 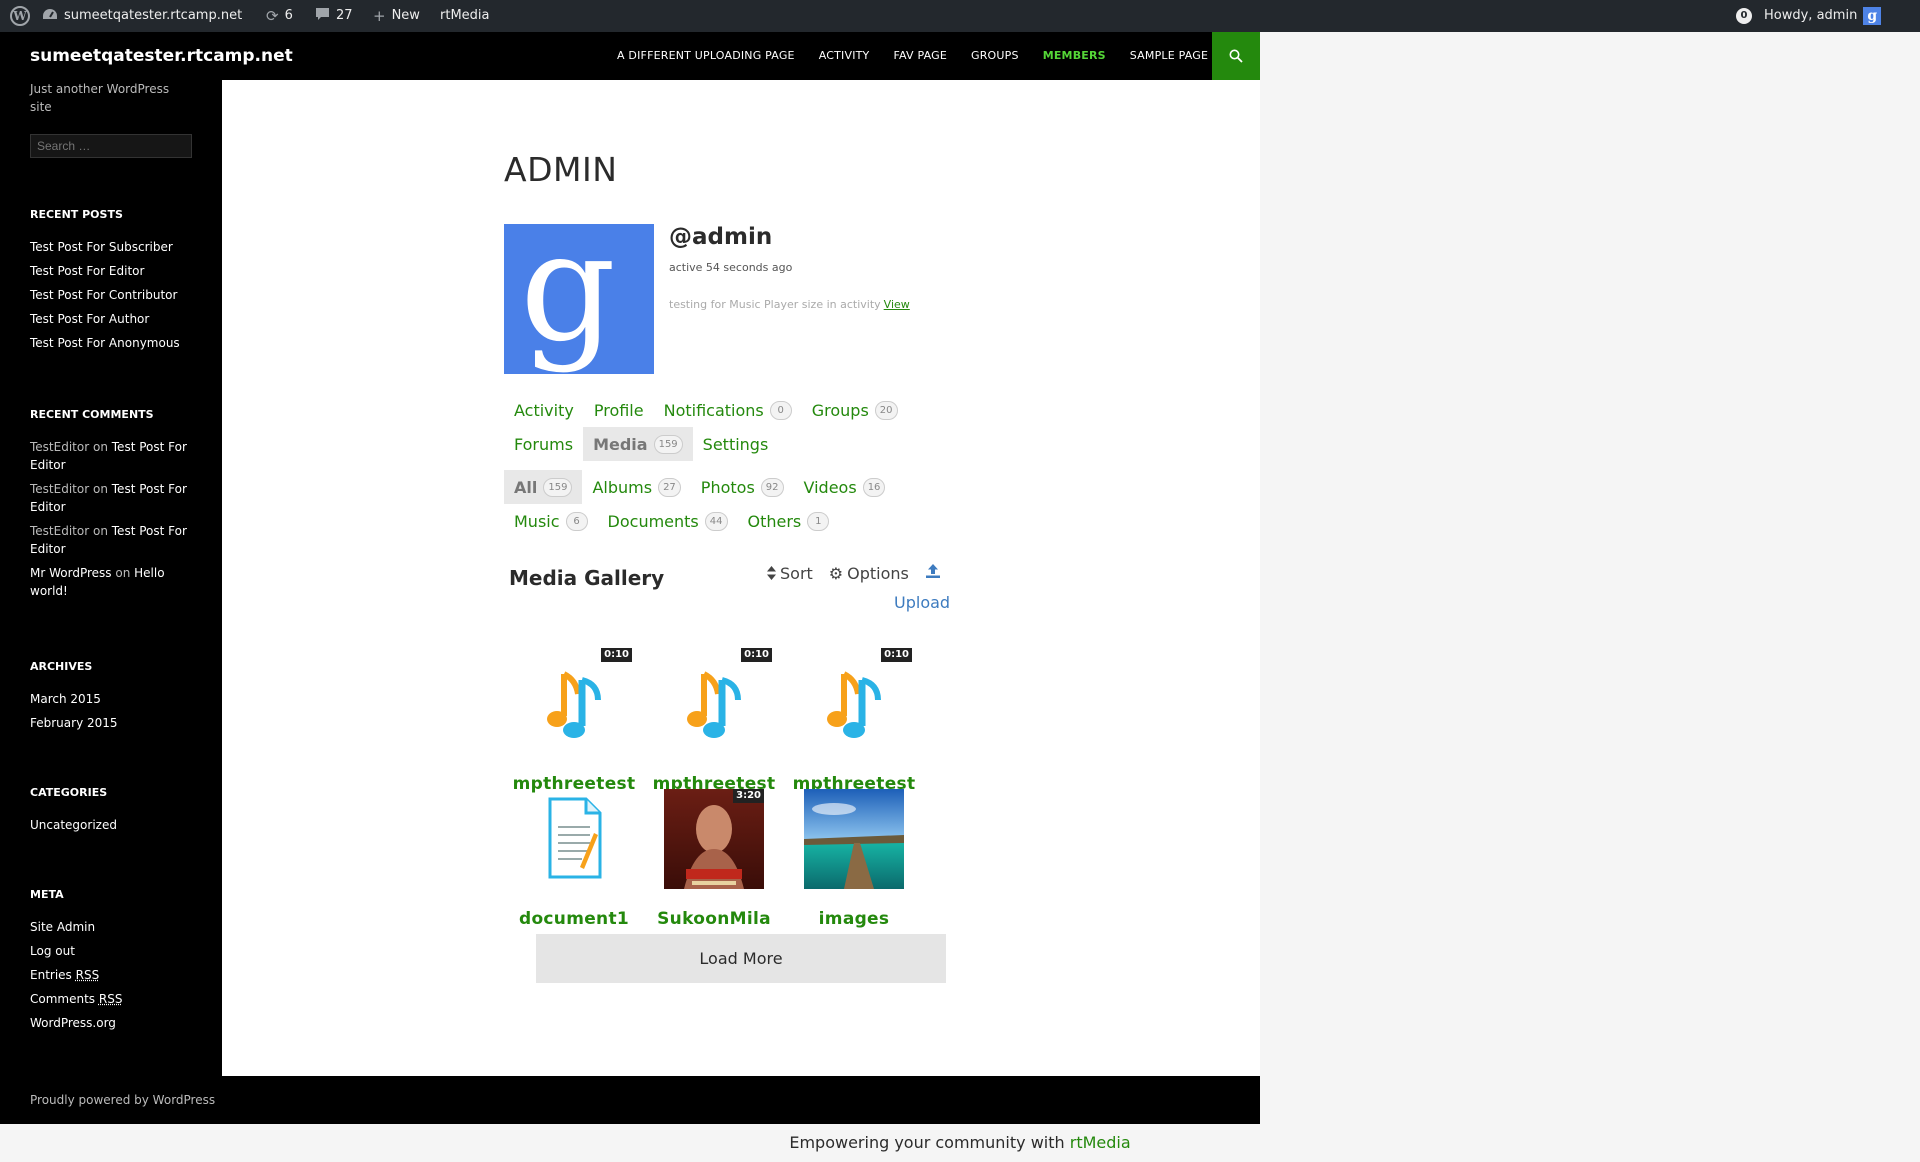 I want to click on subtab-others: Others 1, so click(x=789, y=521).